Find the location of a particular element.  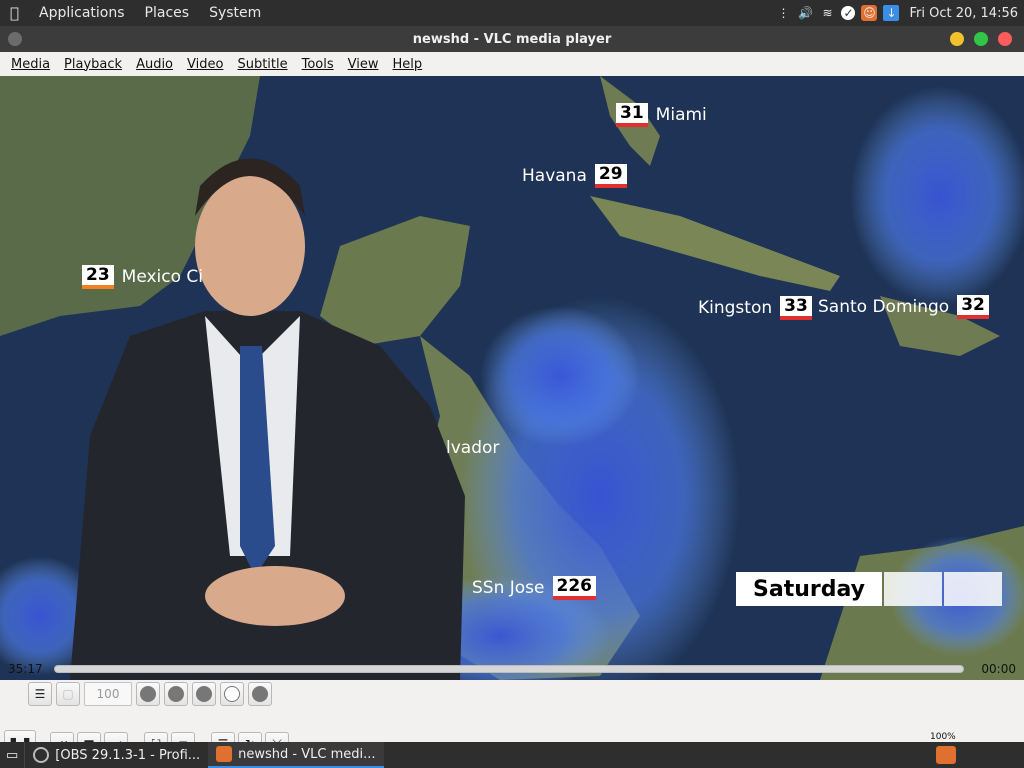

title-bar: newshd - VLC media player is located at coordinates (512, 39).